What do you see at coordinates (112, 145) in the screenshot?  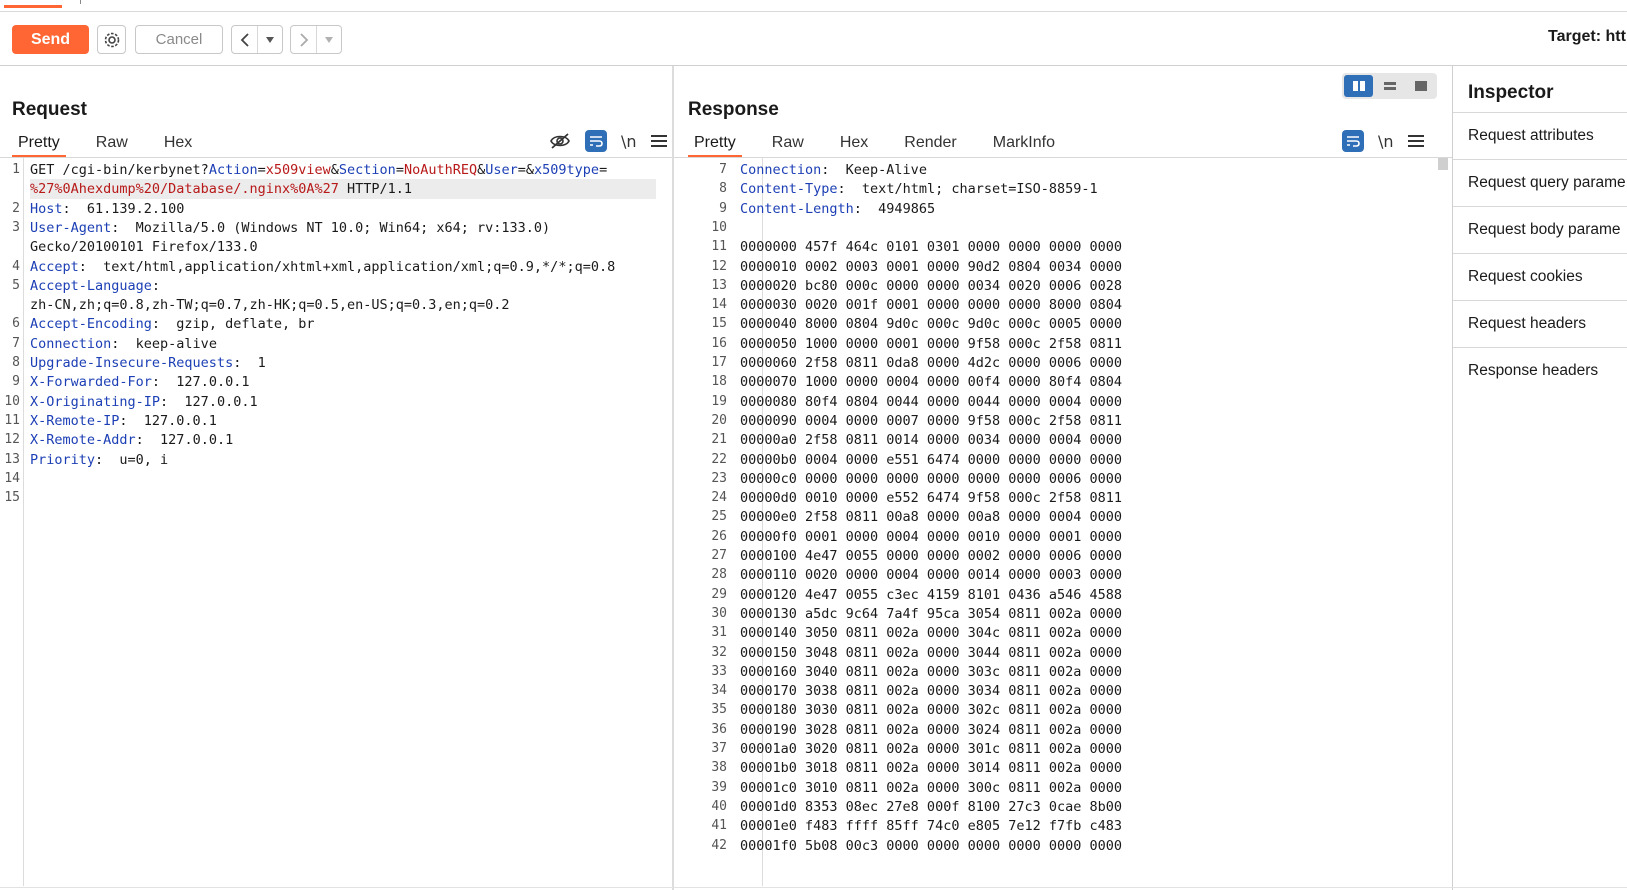 I see `request-tab-raw: Raw` at bounding box center [112, 145].